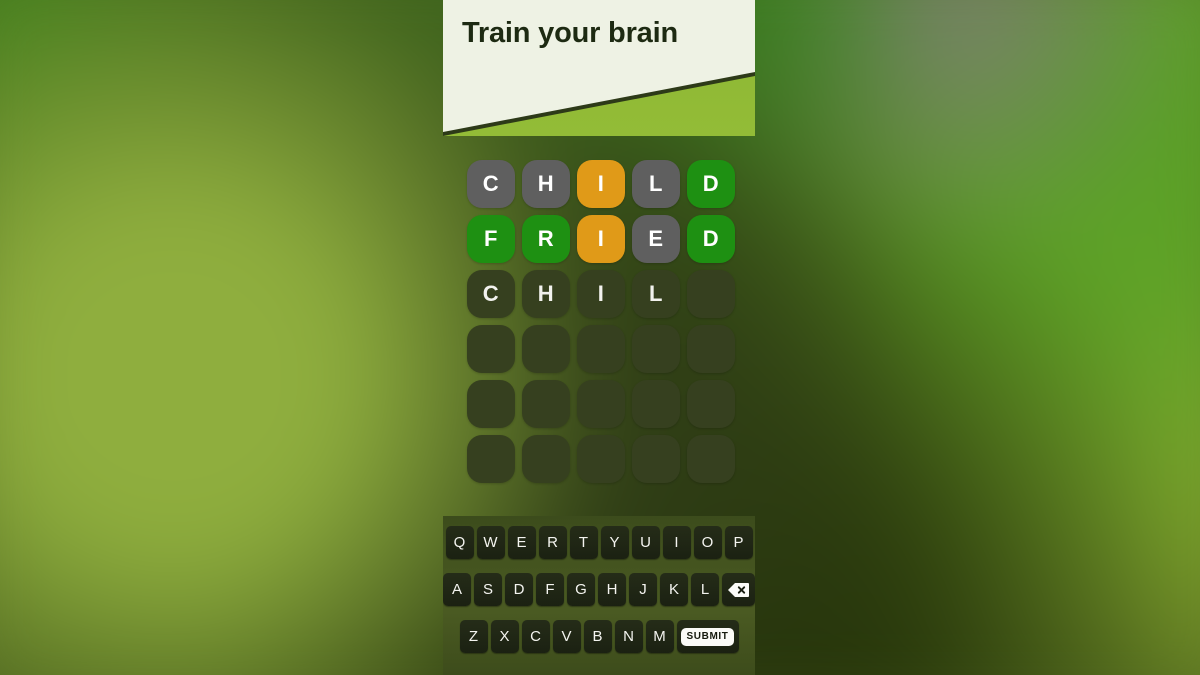 The width and height of the screenshot is (1200, 675). I want to click on keyboard-row-3: Z X C V B N M SUBMIT, so click(599, 629).